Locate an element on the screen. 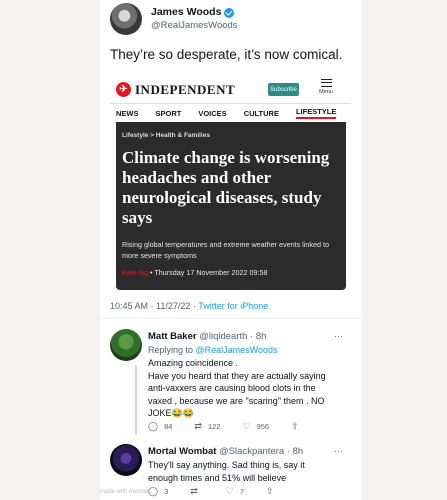  article-author: Kate Ng is located at coordinates (135, 272).